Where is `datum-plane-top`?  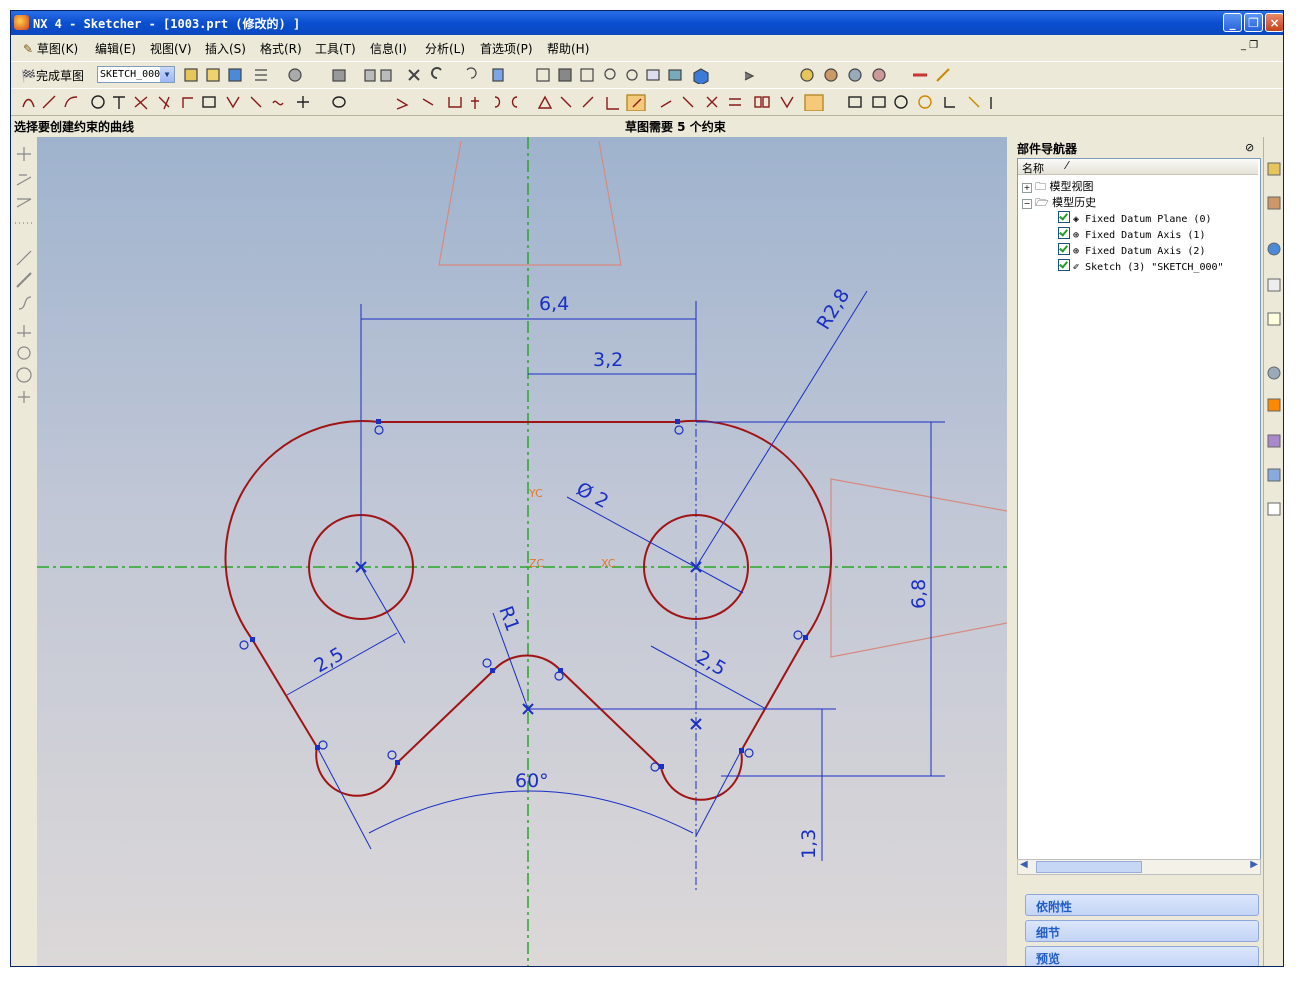 datum-plane-top is located at coordinates (530, 203).